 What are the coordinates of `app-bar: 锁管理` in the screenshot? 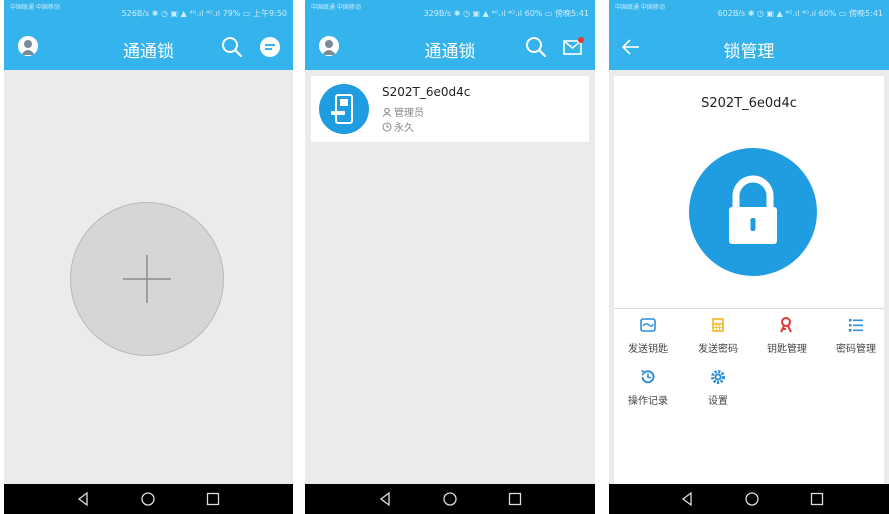 It's located at (749, 47).